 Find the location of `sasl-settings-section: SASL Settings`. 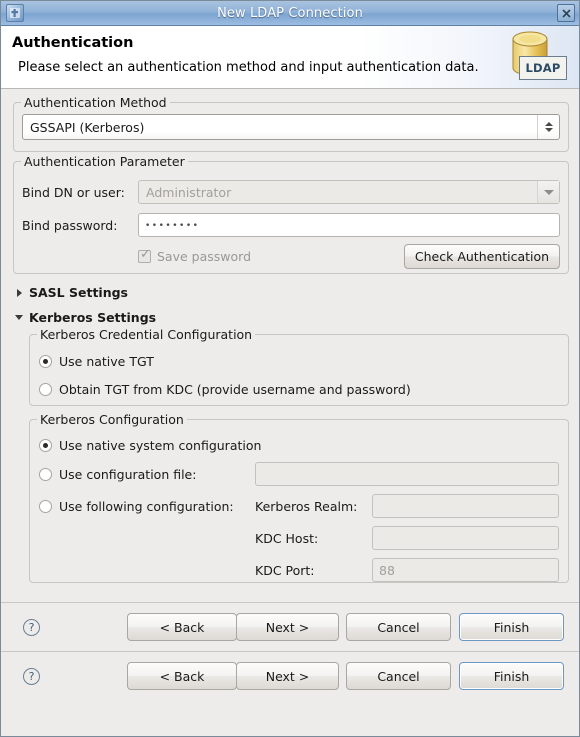

sasl-settings-section: SASL Settings is located at coordinates (70, 292).